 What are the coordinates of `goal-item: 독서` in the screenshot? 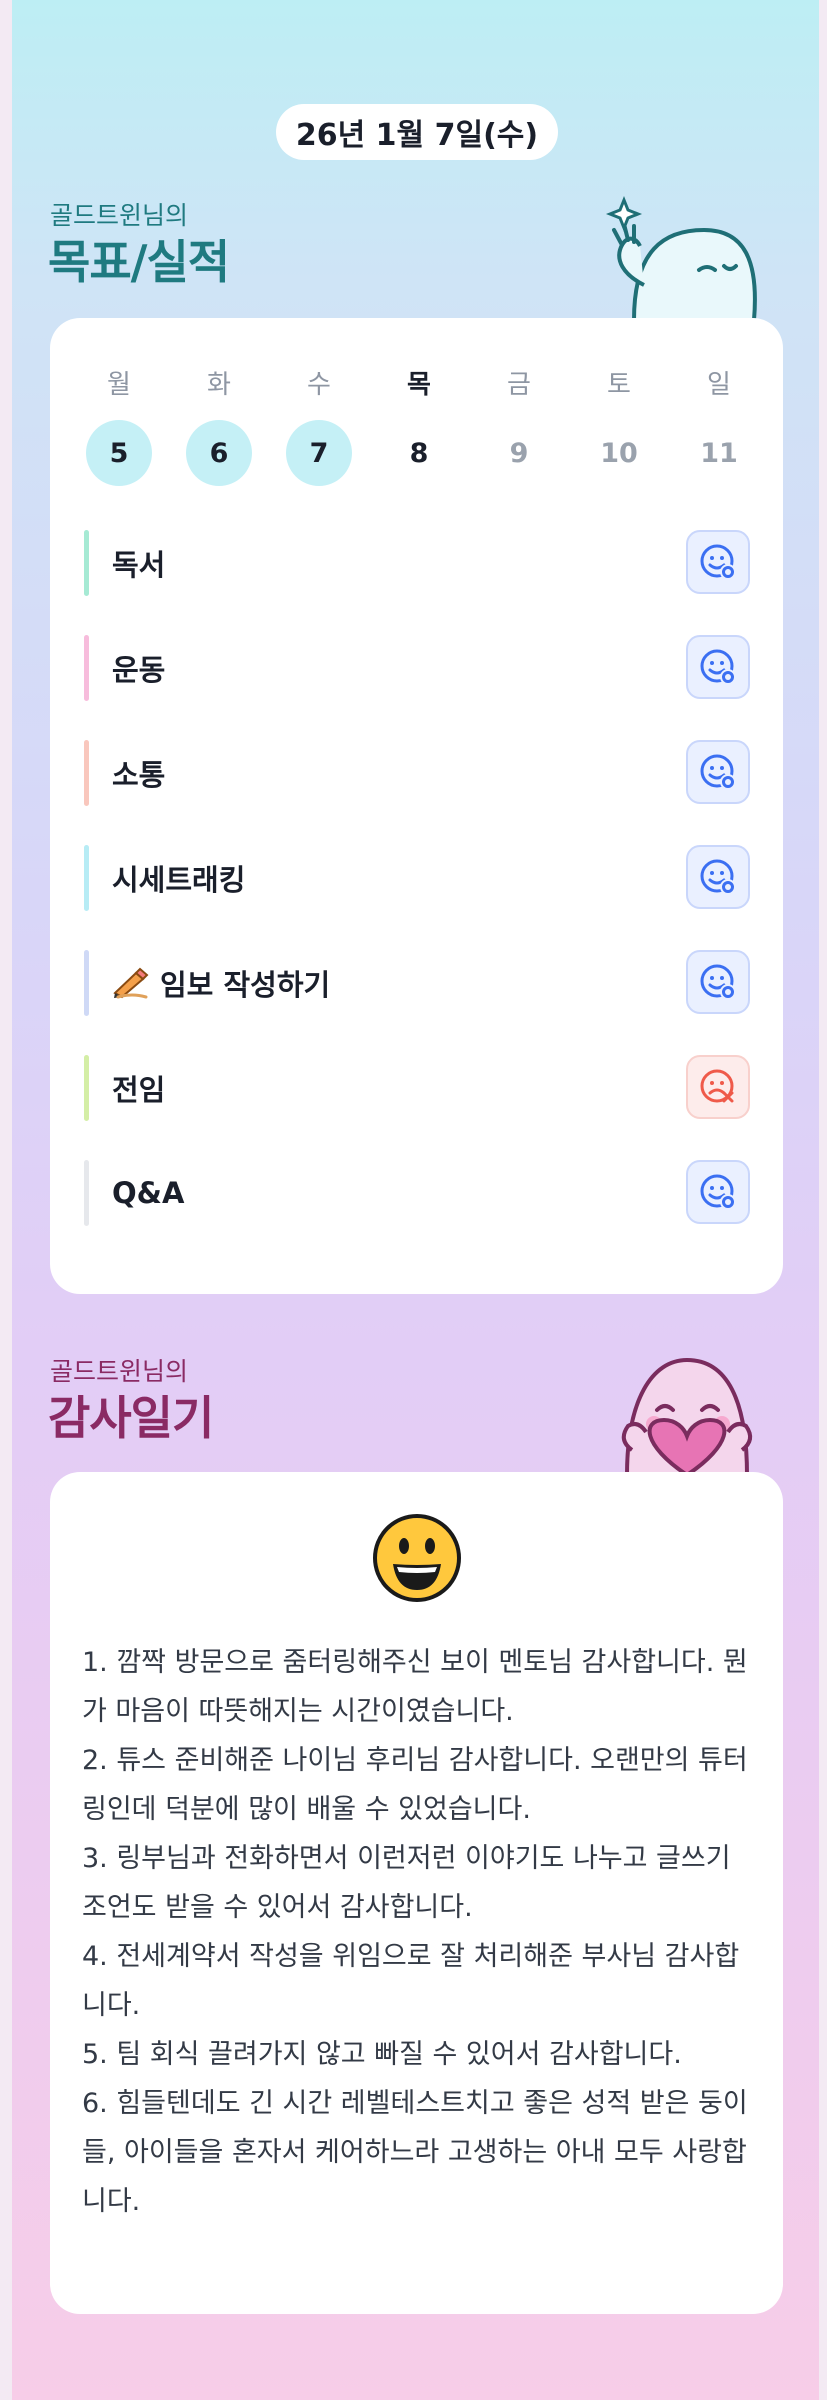 It's located at (417, 563).